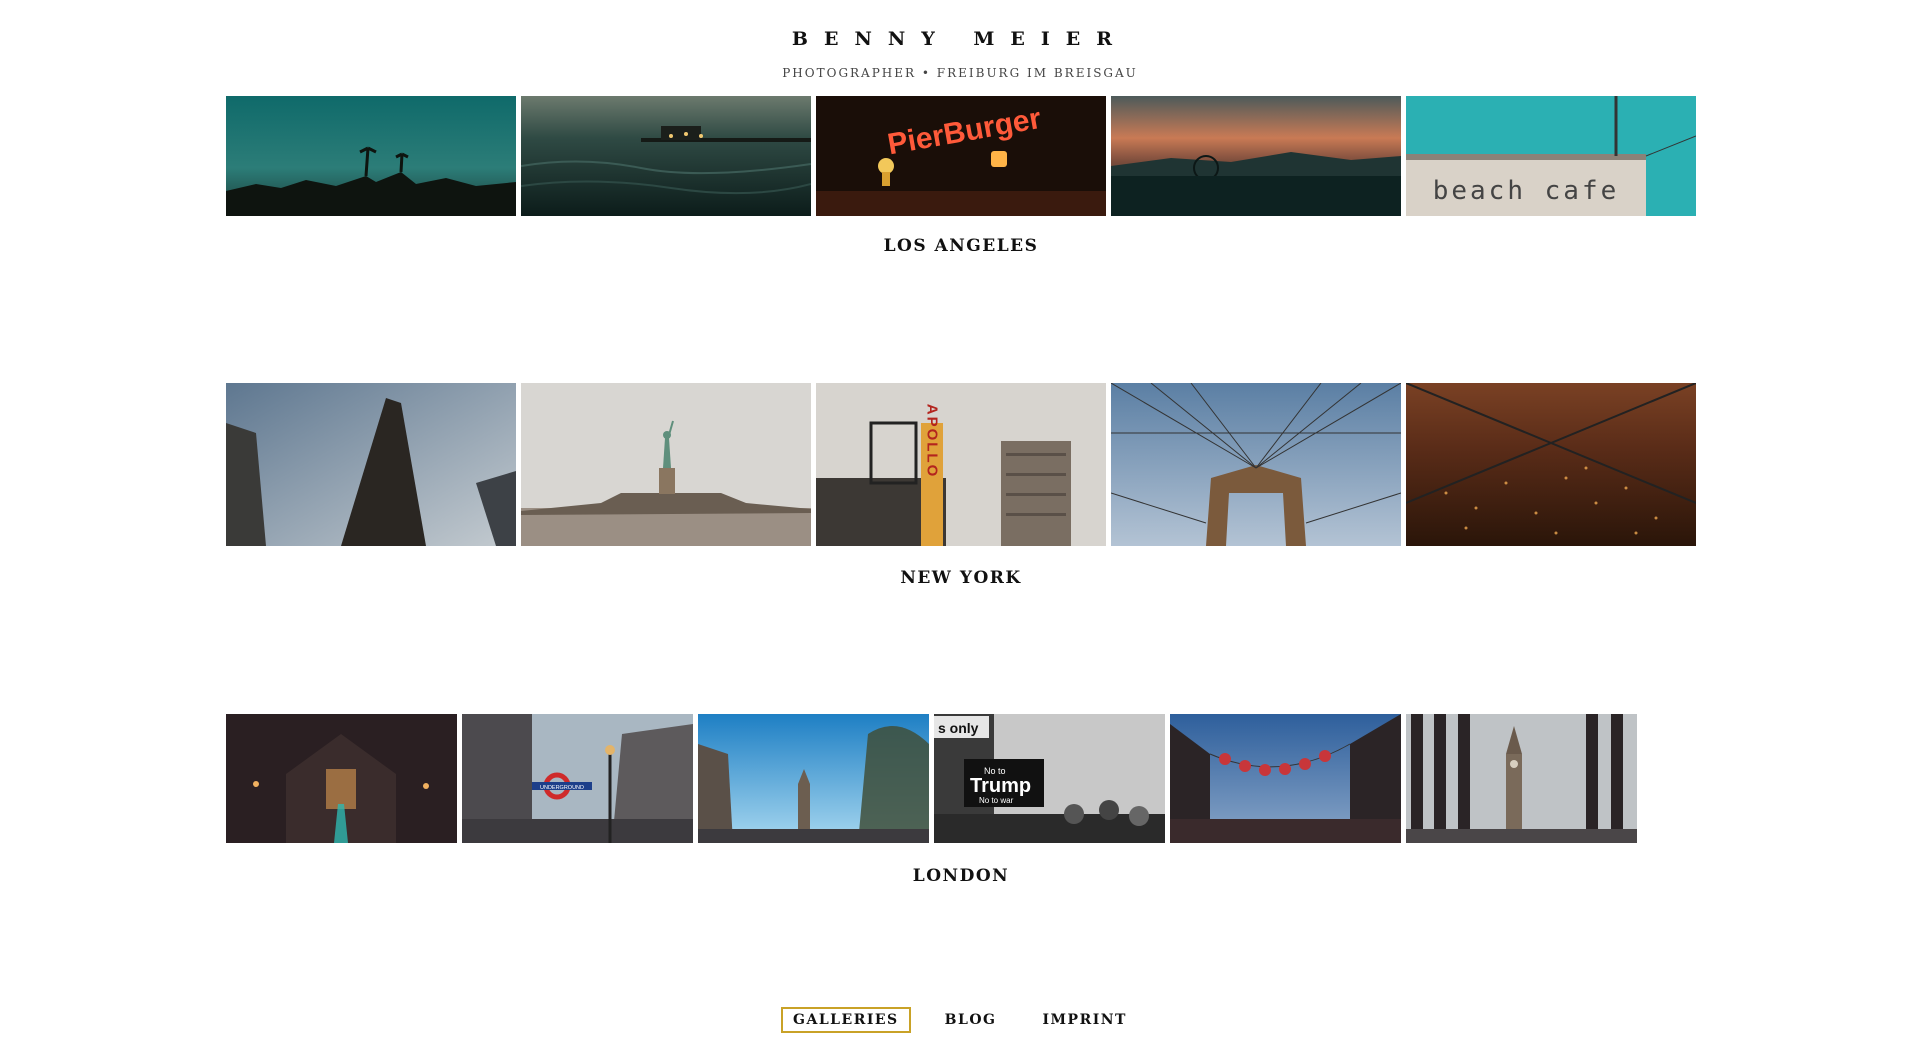 The image size is (1920, 1047). I want to click on underground-sign-text: UNDERGROUND, so click(562, 788).